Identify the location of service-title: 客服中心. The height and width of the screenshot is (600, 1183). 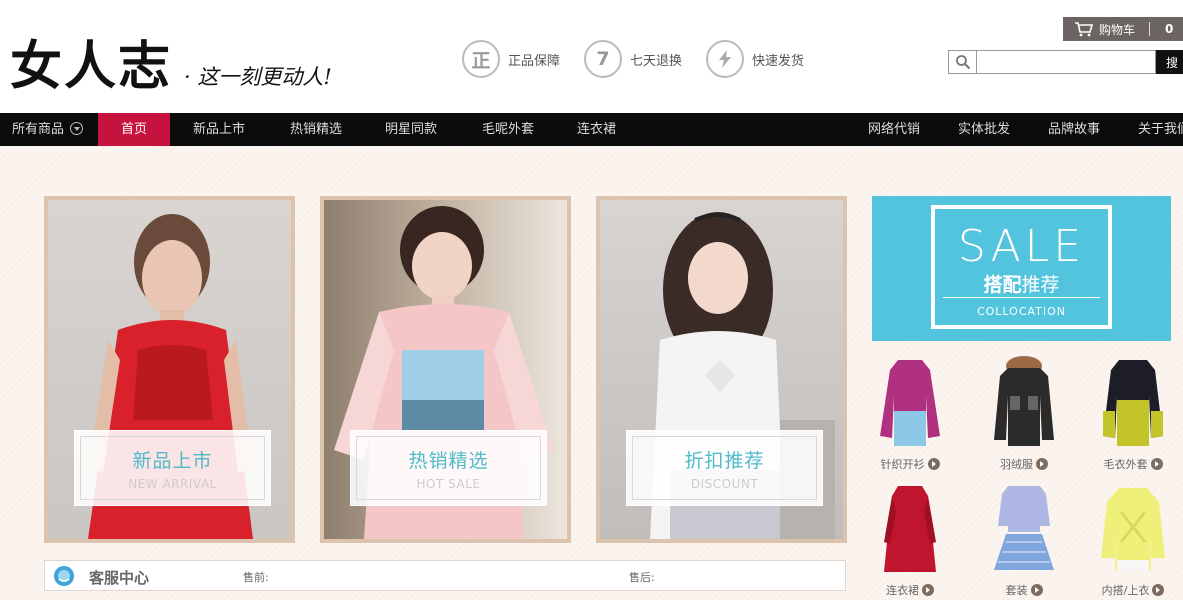
(119, 578).